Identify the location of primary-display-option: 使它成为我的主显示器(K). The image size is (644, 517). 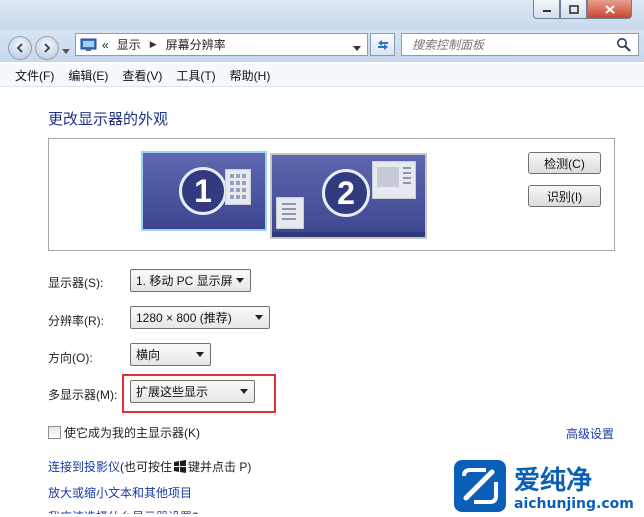
(124, 432).